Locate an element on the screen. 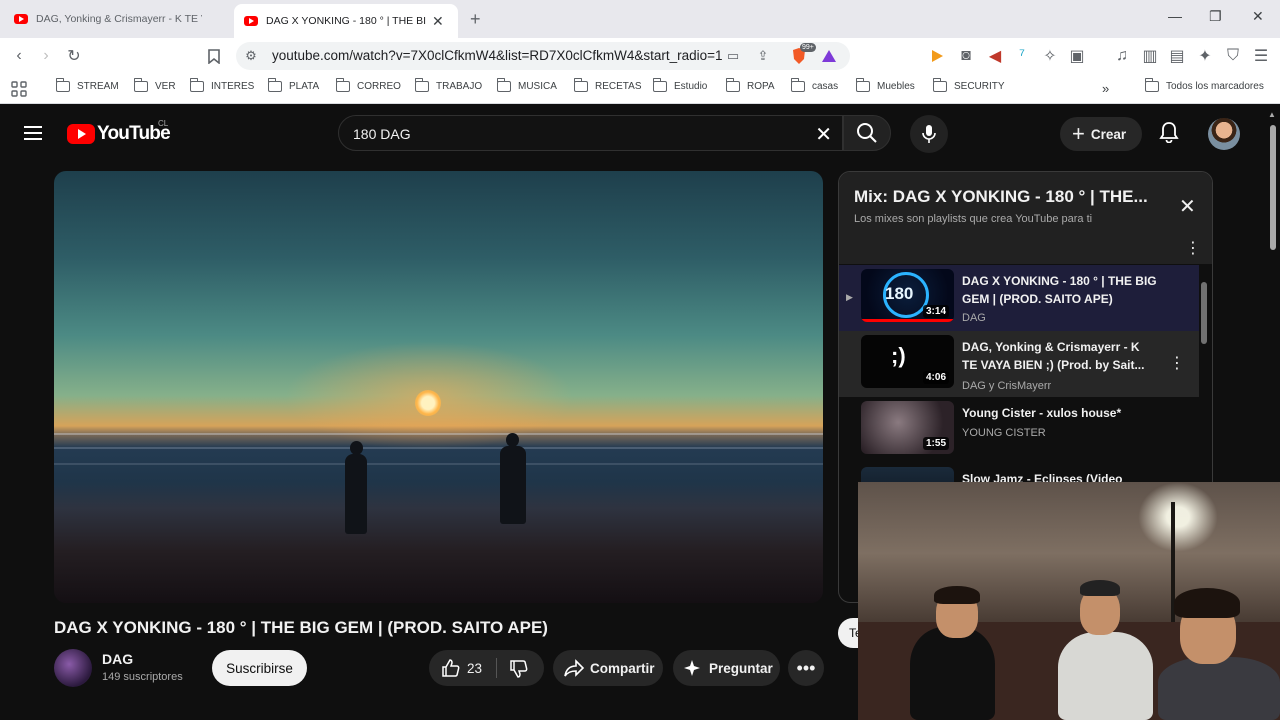  subscribe-button: Suscribirse is located at coordinates (259, 668).